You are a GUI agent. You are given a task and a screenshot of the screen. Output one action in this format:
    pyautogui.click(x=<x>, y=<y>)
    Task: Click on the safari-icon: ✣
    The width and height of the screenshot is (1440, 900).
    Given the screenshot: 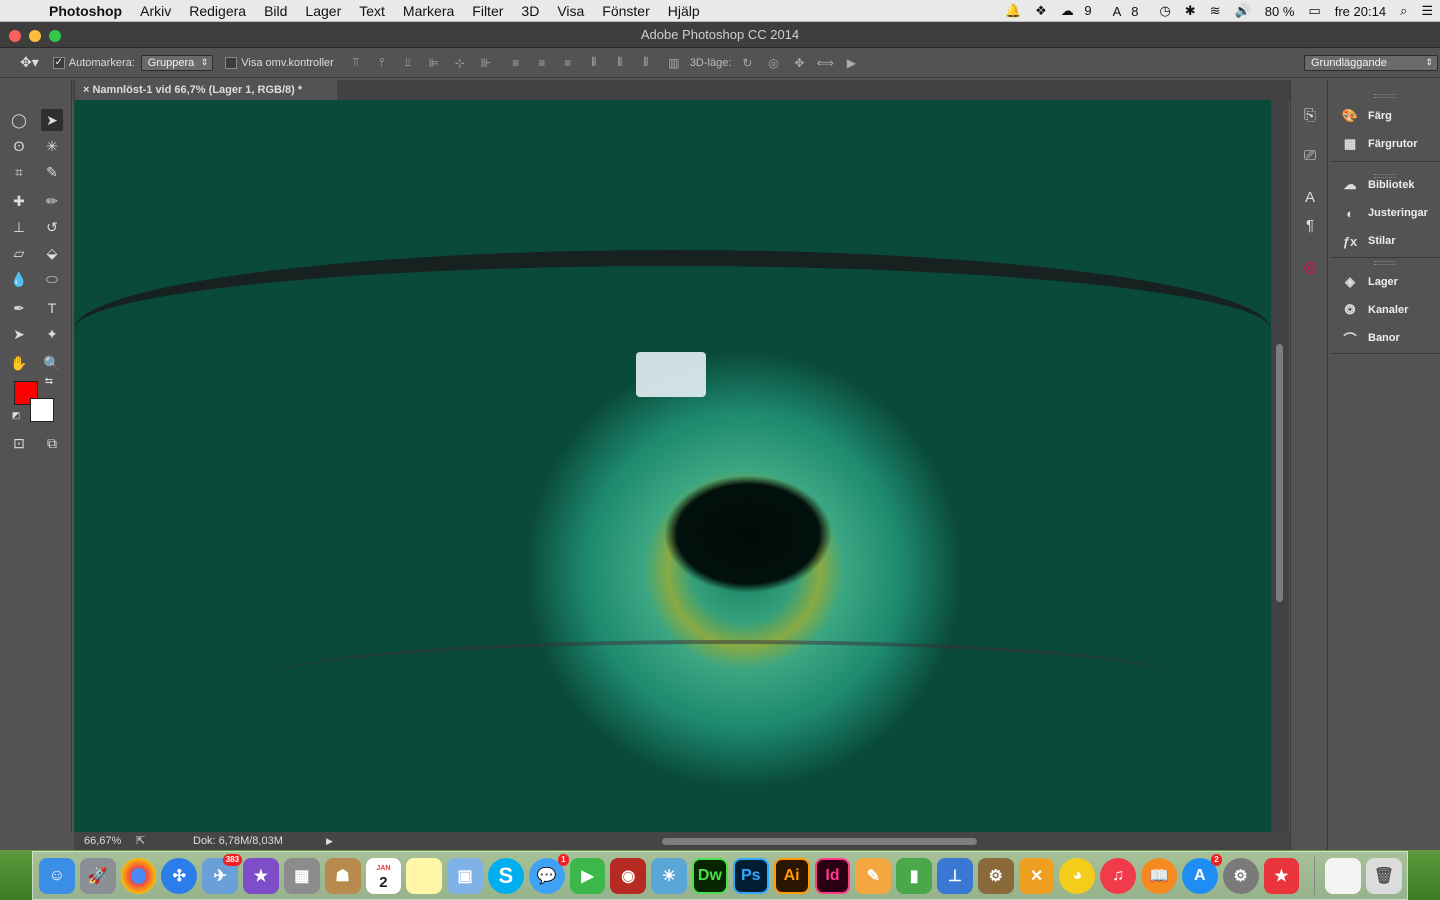 What is the action you would take?
    pyautogui.click(x=179, y=875)
    